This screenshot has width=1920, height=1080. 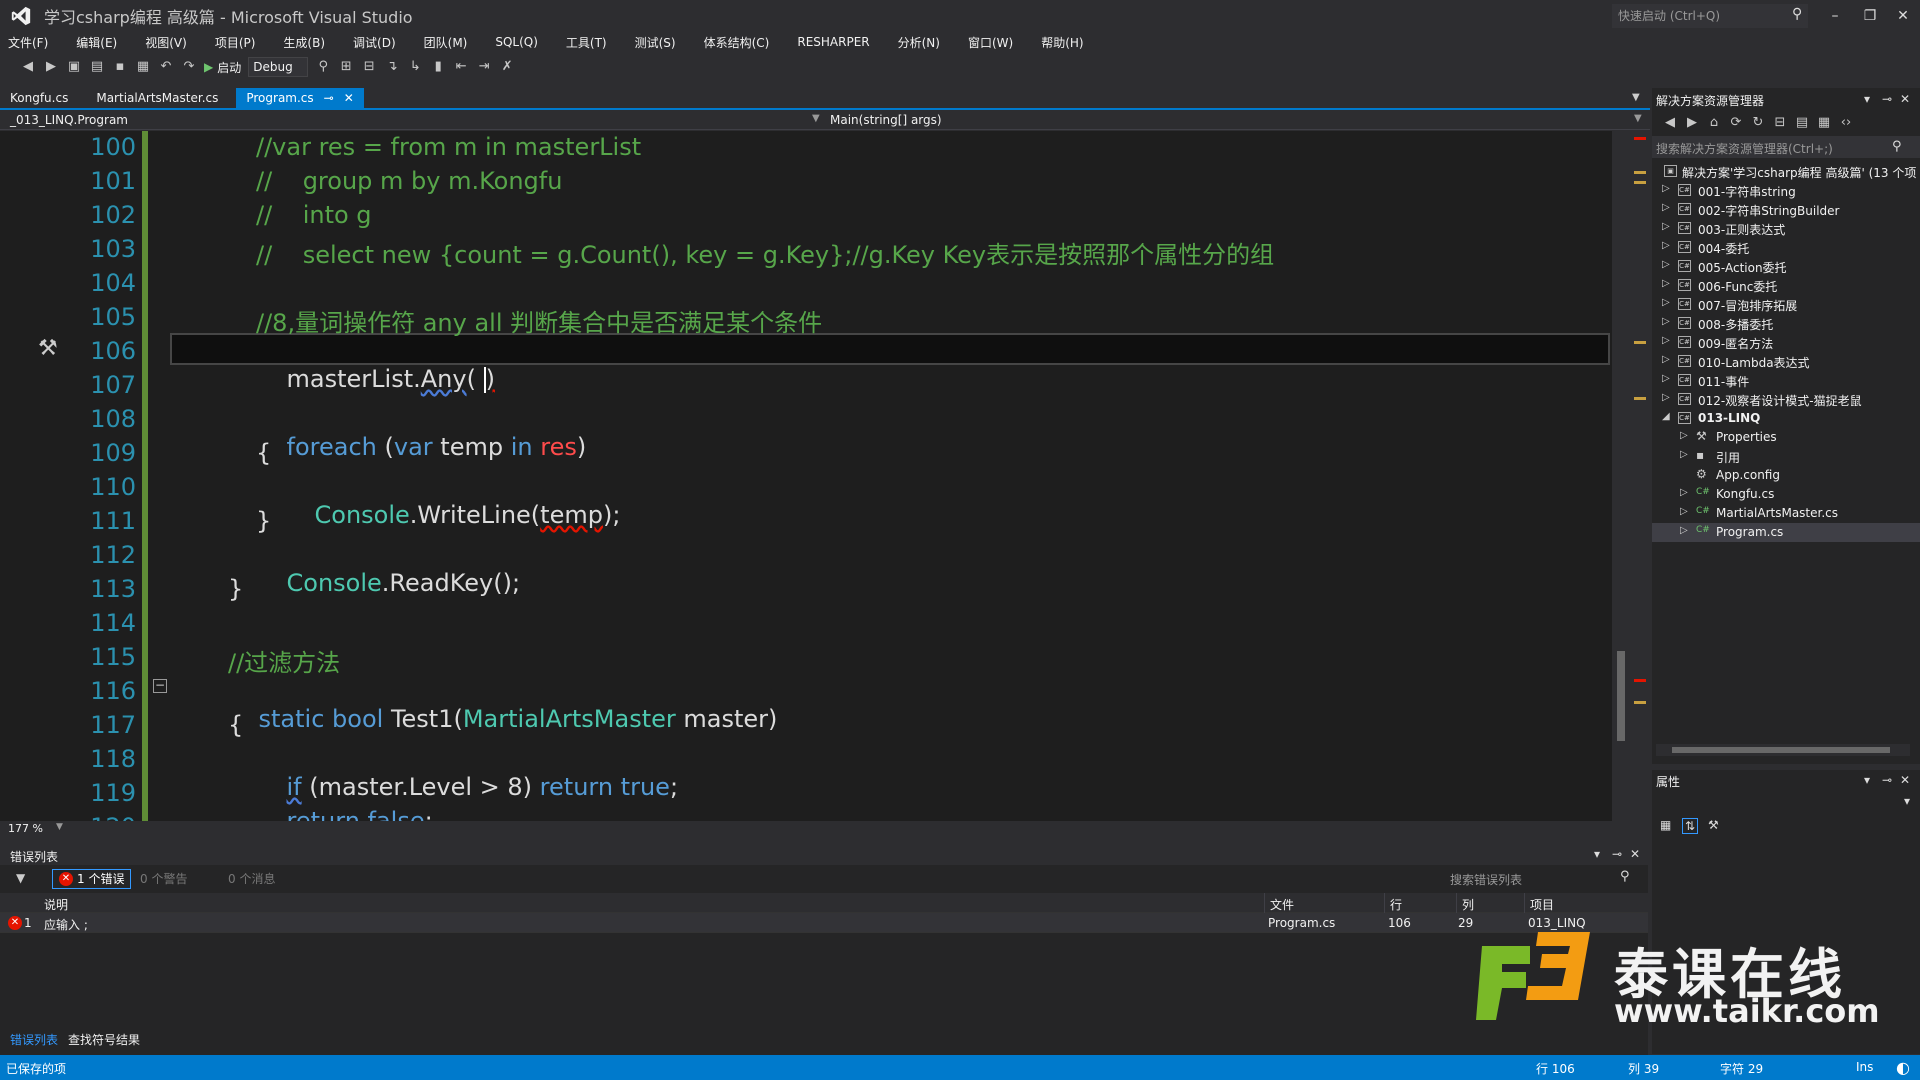 What do you see at coordinates (1710, 16) in the screenshot?
I see `quick-launch-input: 快速启动 (Ctrl+Q)` at bounding box center [1710, 16].